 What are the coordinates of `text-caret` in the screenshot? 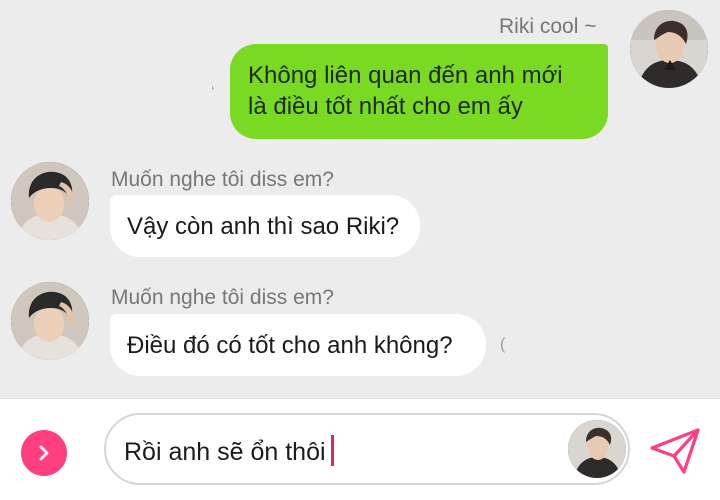 It's located at (332, 450).